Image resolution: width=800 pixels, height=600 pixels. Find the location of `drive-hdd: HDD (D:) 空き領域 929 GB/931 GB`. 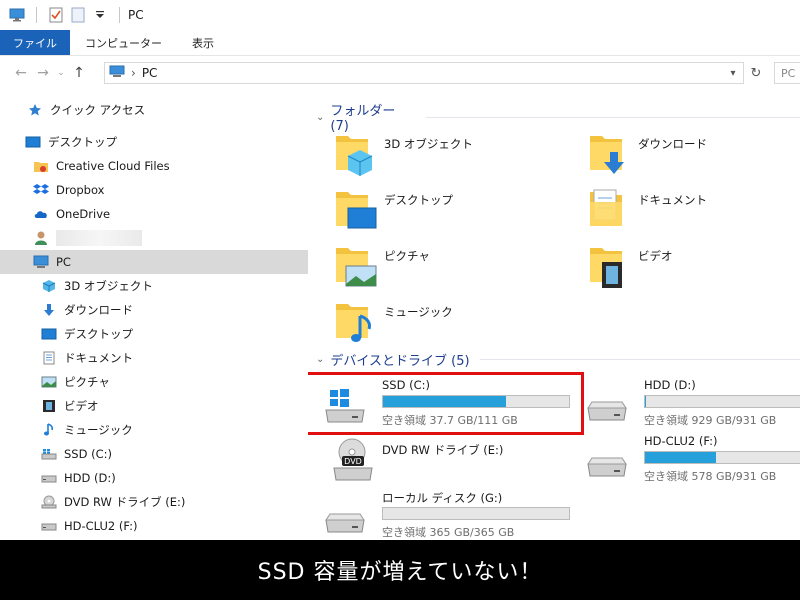

drive-hdd: HDD (D:) 空き領域 929 GB/931 GB is located at coordinates (692, 405).